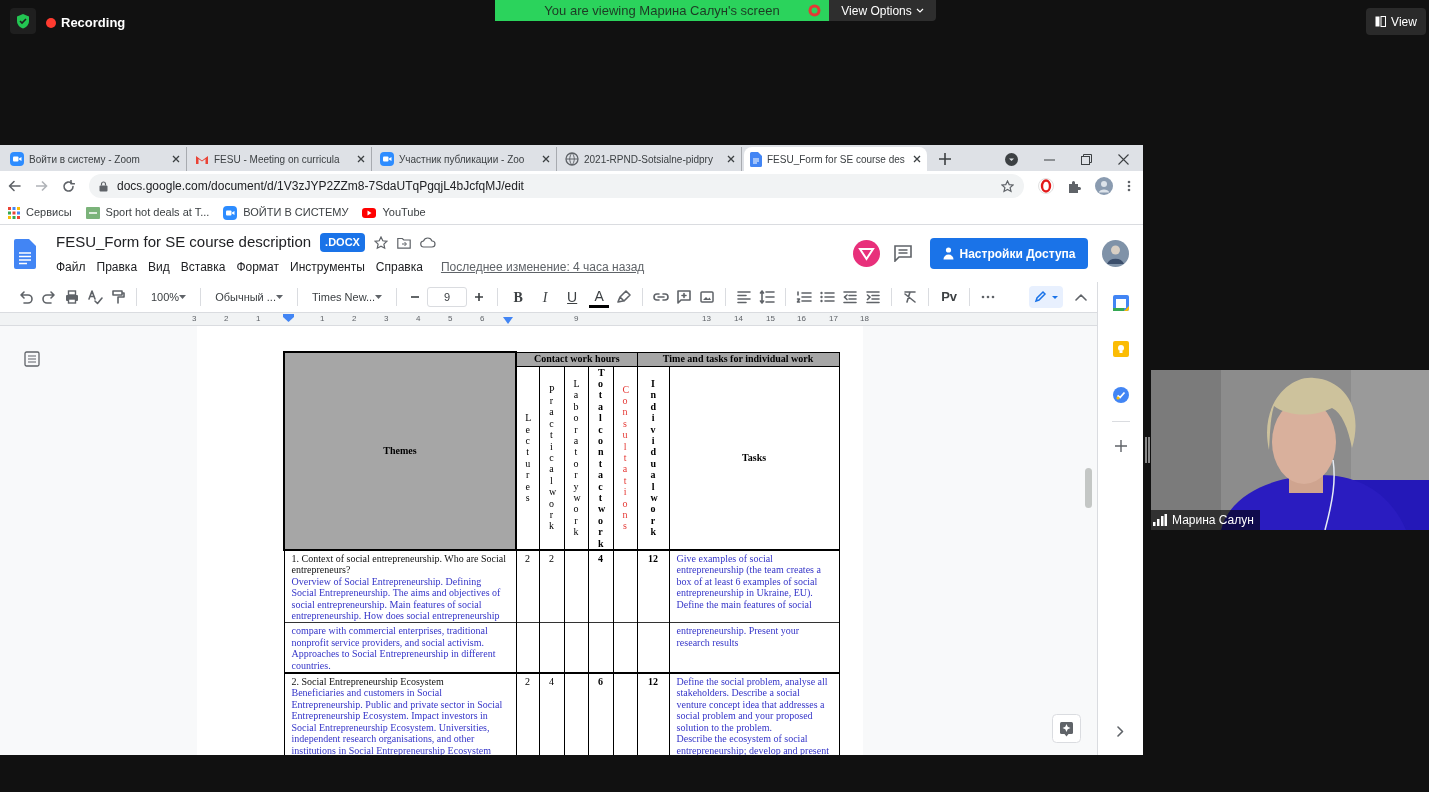  What do you see at coordinates (1046, 297) in the screenshot?
I see `edit-mode-icon` at bounding box center [1046, 297].